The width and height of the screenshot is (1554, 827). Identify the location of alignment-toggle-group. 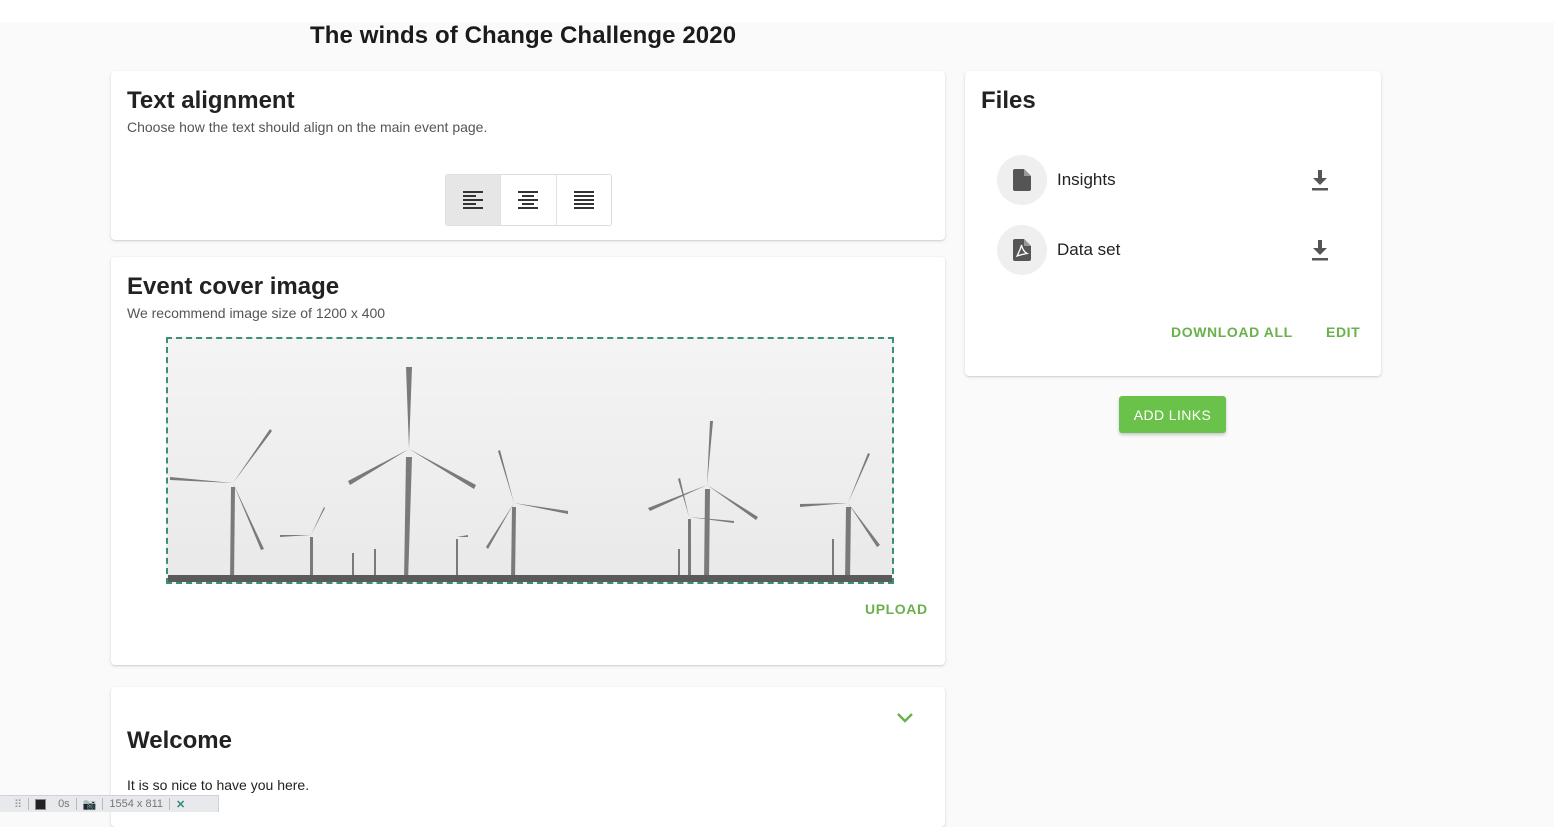
(528, 200).